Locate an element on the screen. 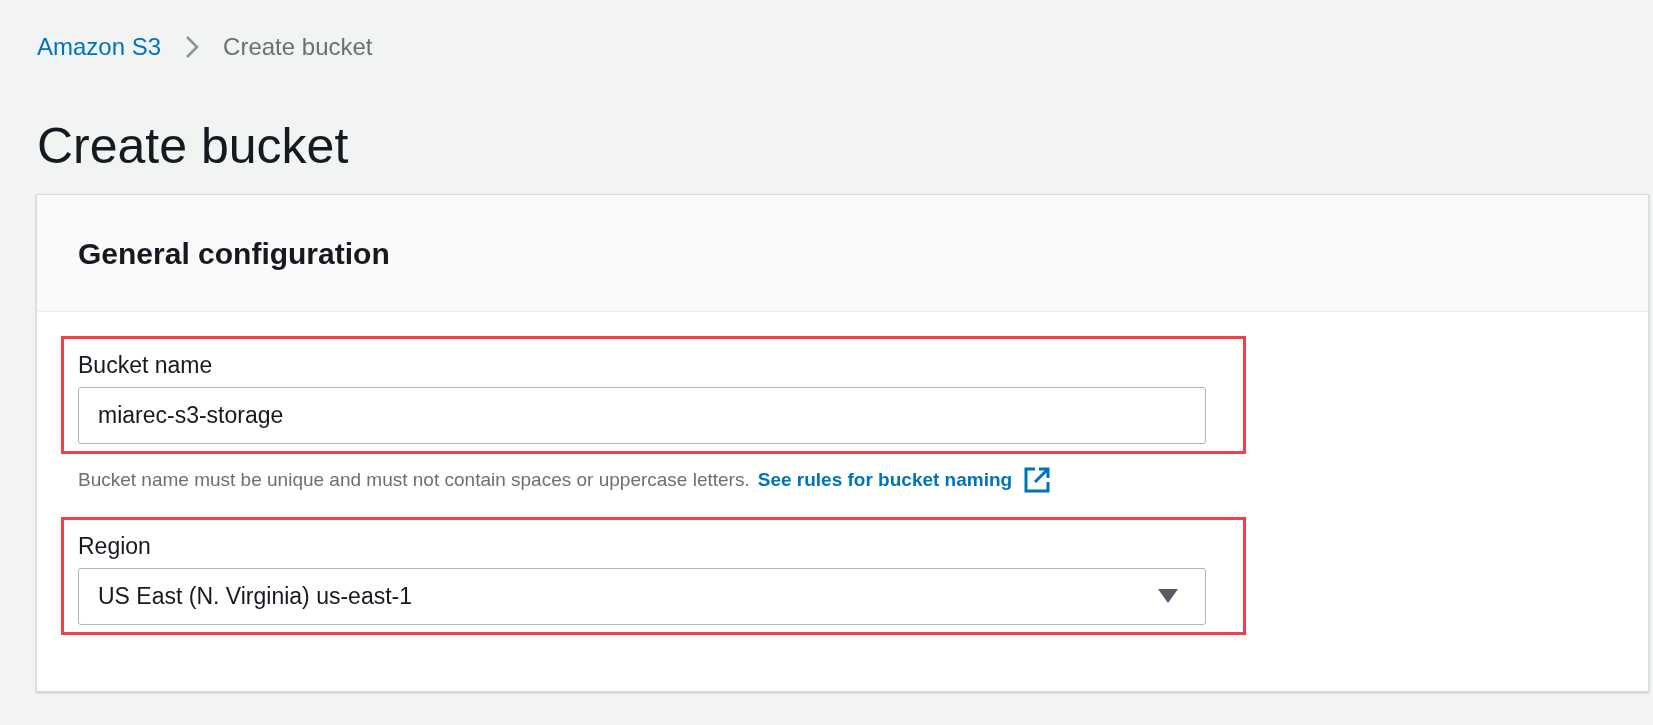 Image resolution: width=1653 pixels, height=725 pixels. rules-link: See rules for bucket naming is located at coordinates (885, 480).